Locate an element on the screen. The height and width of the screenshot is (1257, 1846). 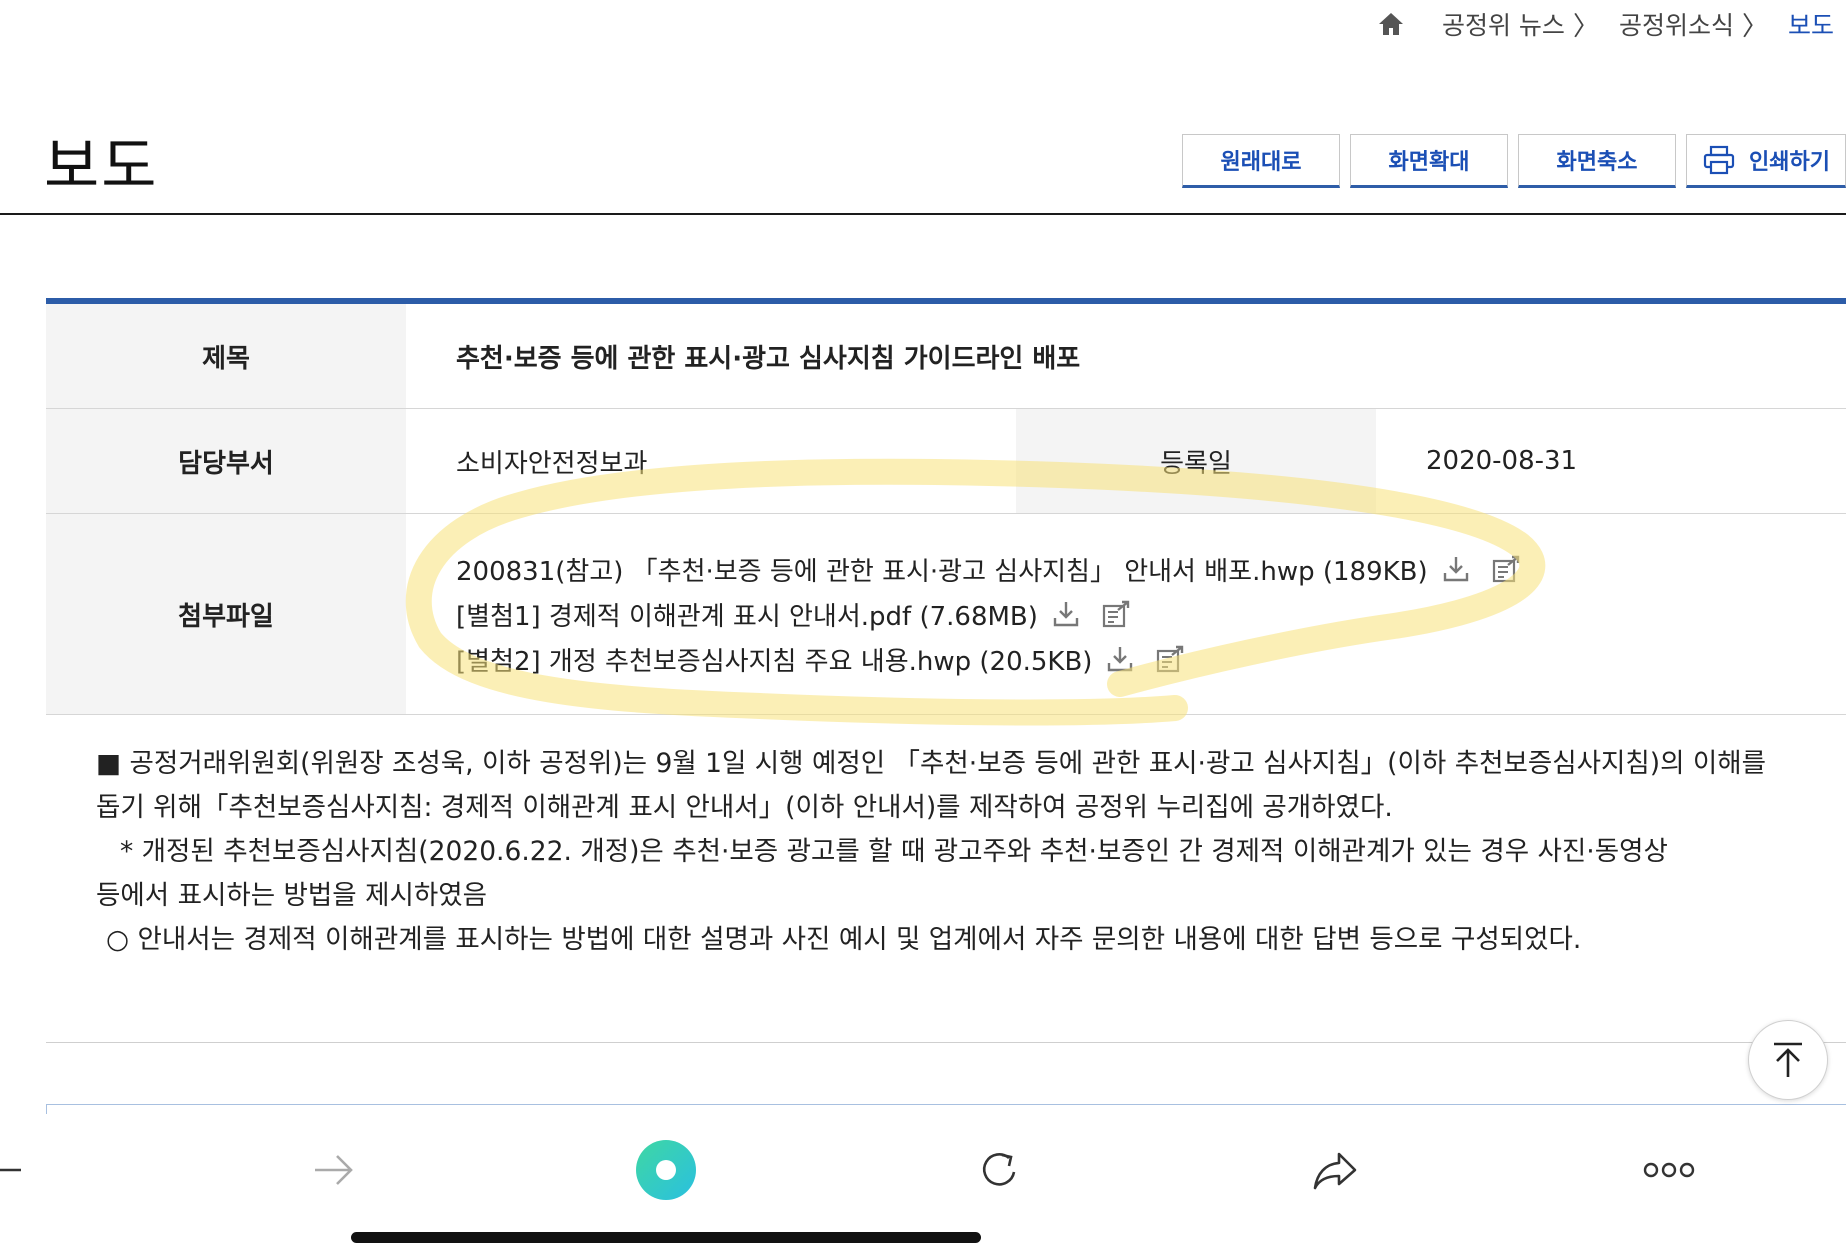
attachment-link: [별첨1] 경제적 이해관계 표시 안내서.pdf (7.68MB) is located at coordinates (747, 614).